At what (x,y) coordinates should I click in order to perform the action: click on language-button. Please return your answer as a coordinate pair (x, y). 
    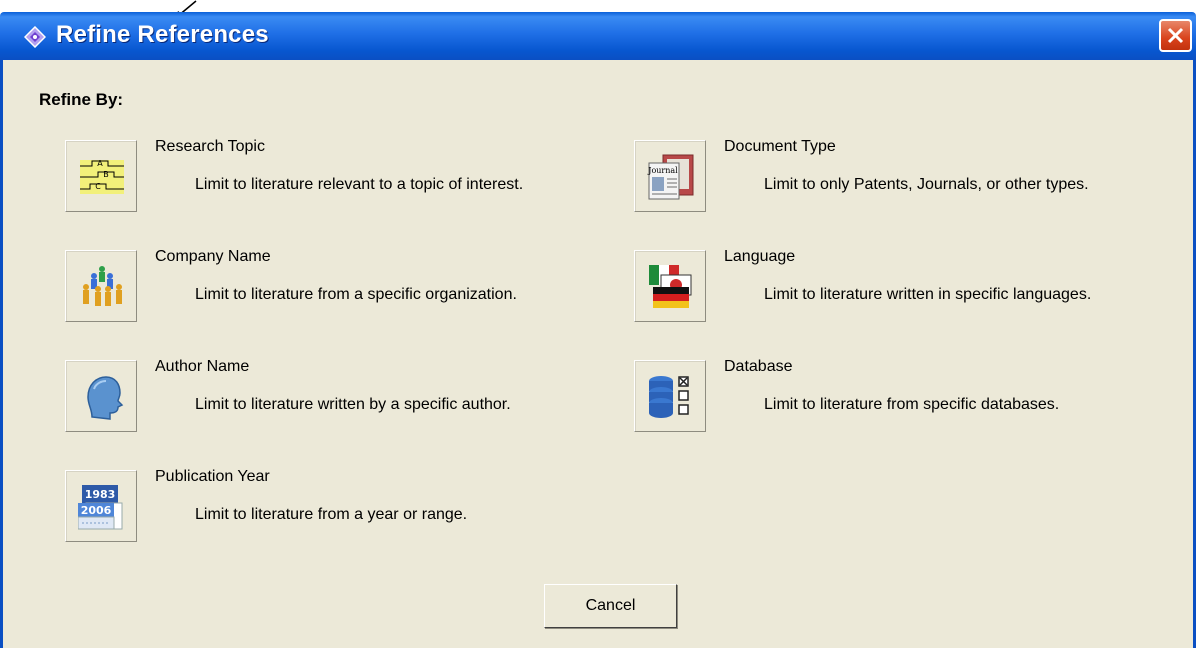
    Looking at the image, I should click on (670, 286).